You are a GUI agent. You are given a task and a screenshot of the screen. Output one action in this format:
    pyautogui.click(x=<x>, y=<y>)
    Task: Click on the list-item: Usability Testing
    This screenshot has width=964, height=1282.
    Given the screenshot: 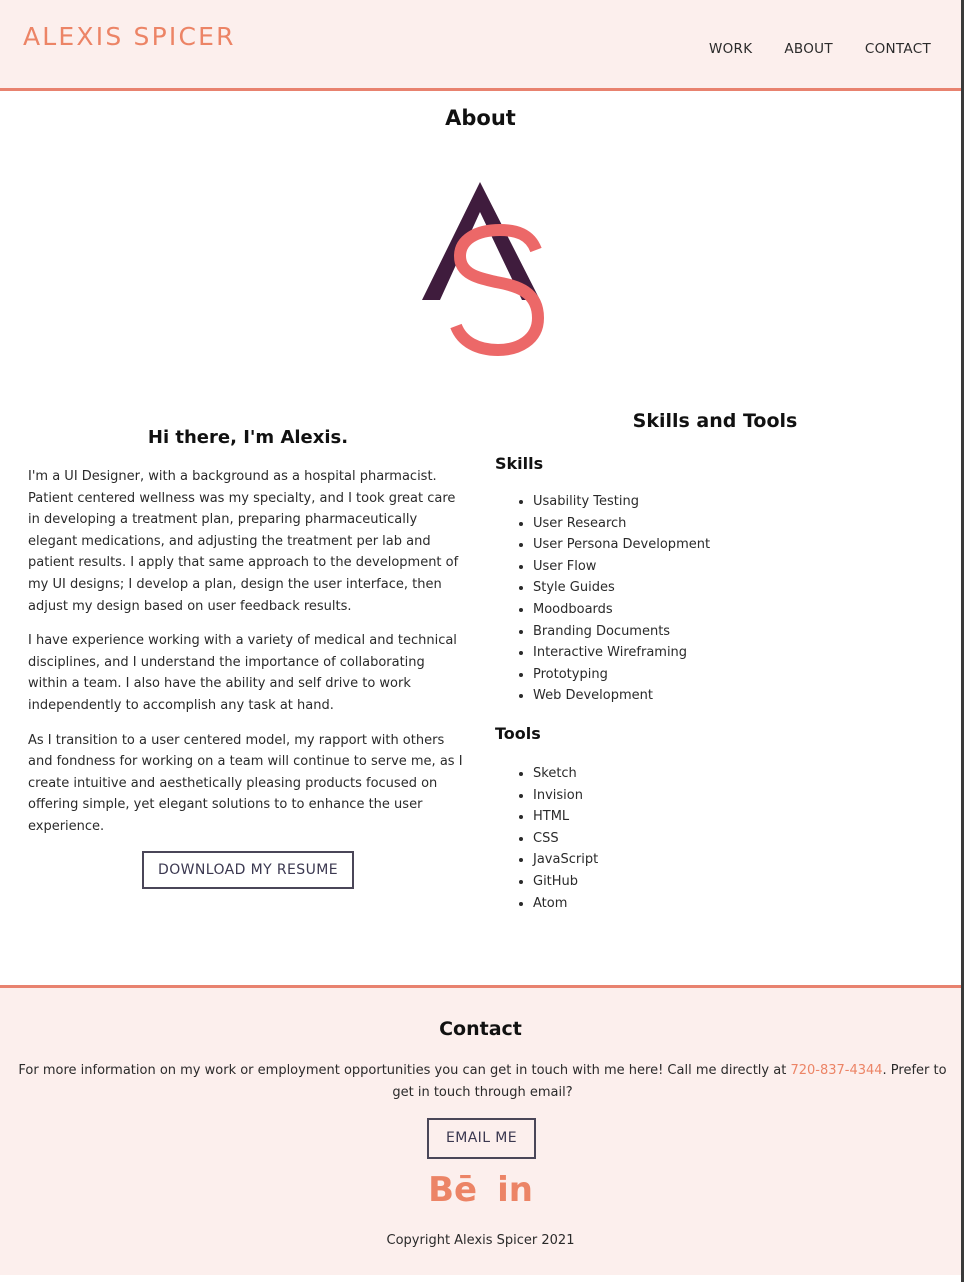 What is the action you would take?
    pyautogui.click(x=734, y=502)
    